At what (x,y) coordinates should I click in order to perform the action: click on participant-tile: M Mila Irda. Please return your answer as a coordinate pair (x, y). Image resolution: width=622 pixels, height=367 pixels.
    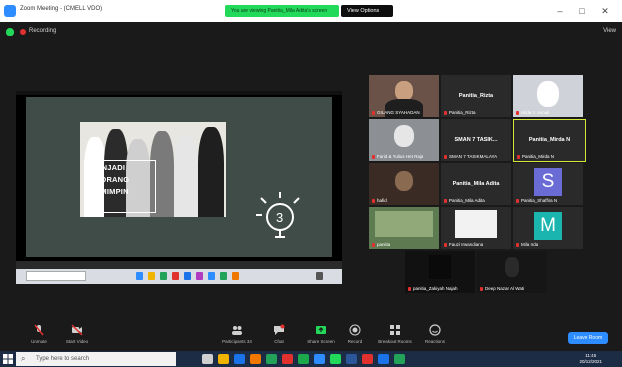
    Looking at the image, I should click on (548, 228).